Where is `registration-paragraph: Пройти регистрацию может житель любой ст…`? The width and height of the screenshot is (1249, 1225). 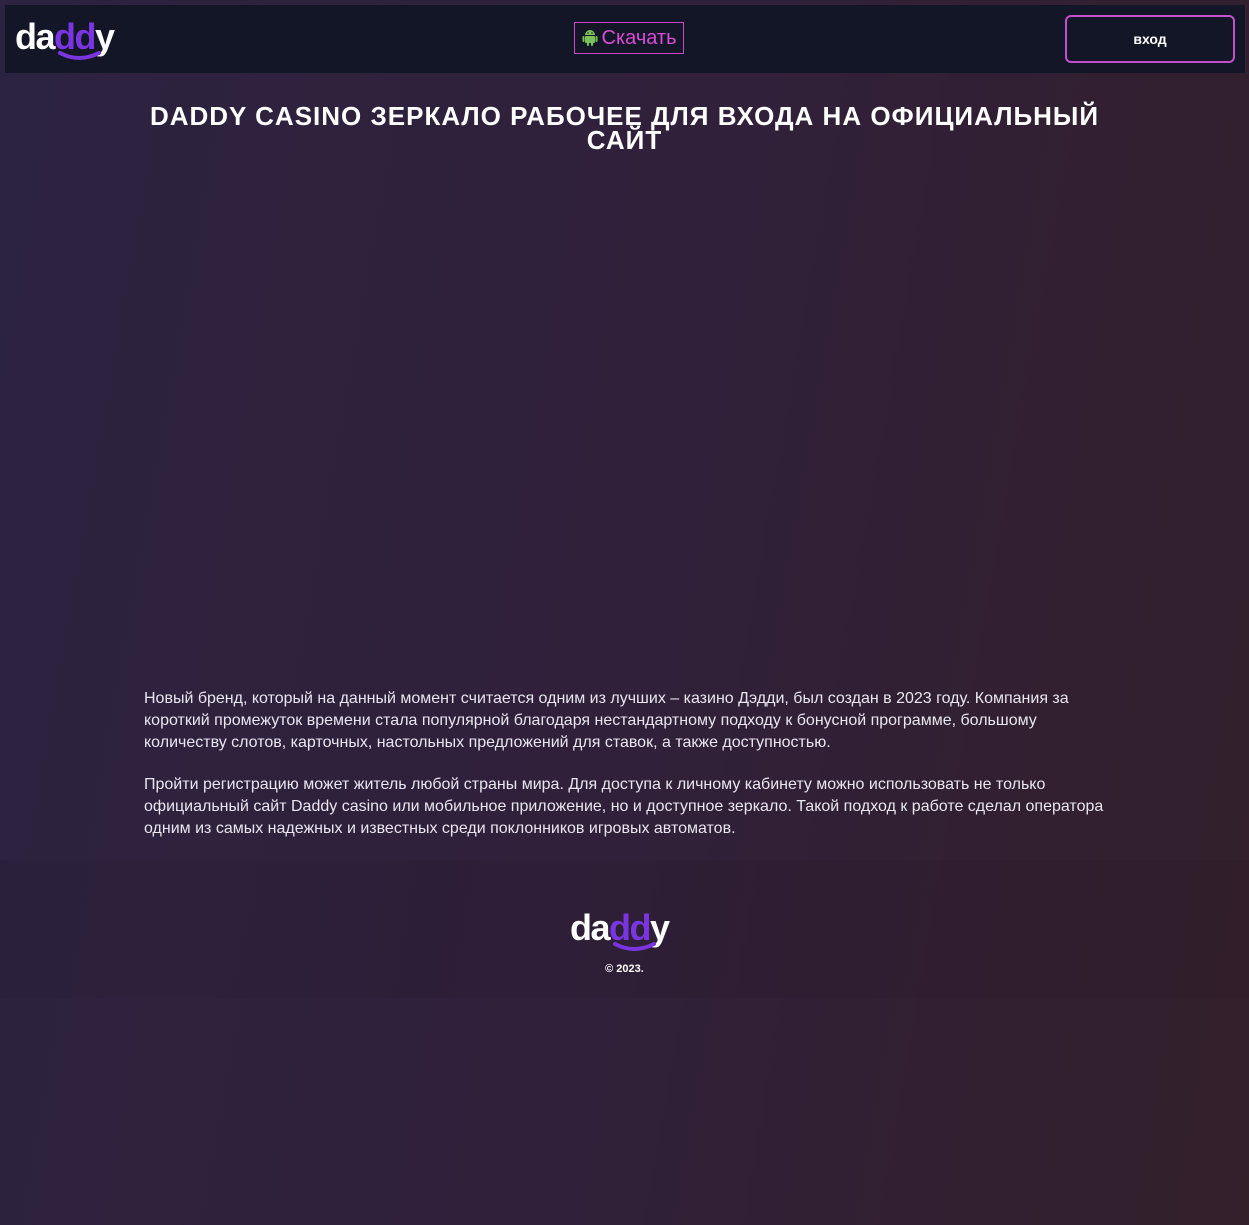
registration-paragraph: Пройти регистрацию может житель любой ст… is located at coordinates (624, 806).